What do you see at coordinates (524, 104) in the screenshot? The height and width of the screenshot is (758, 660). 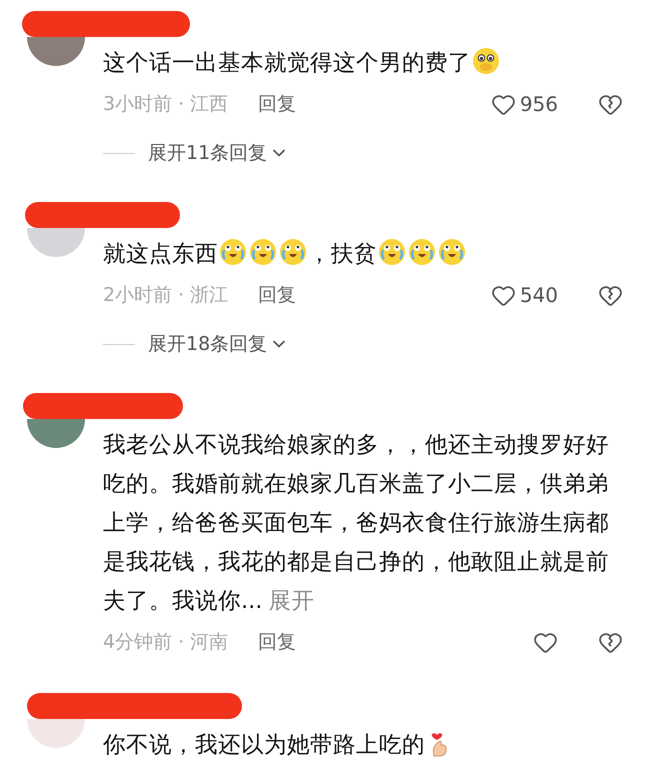 I see `like-button: 956` at bounding box center [524, 104].